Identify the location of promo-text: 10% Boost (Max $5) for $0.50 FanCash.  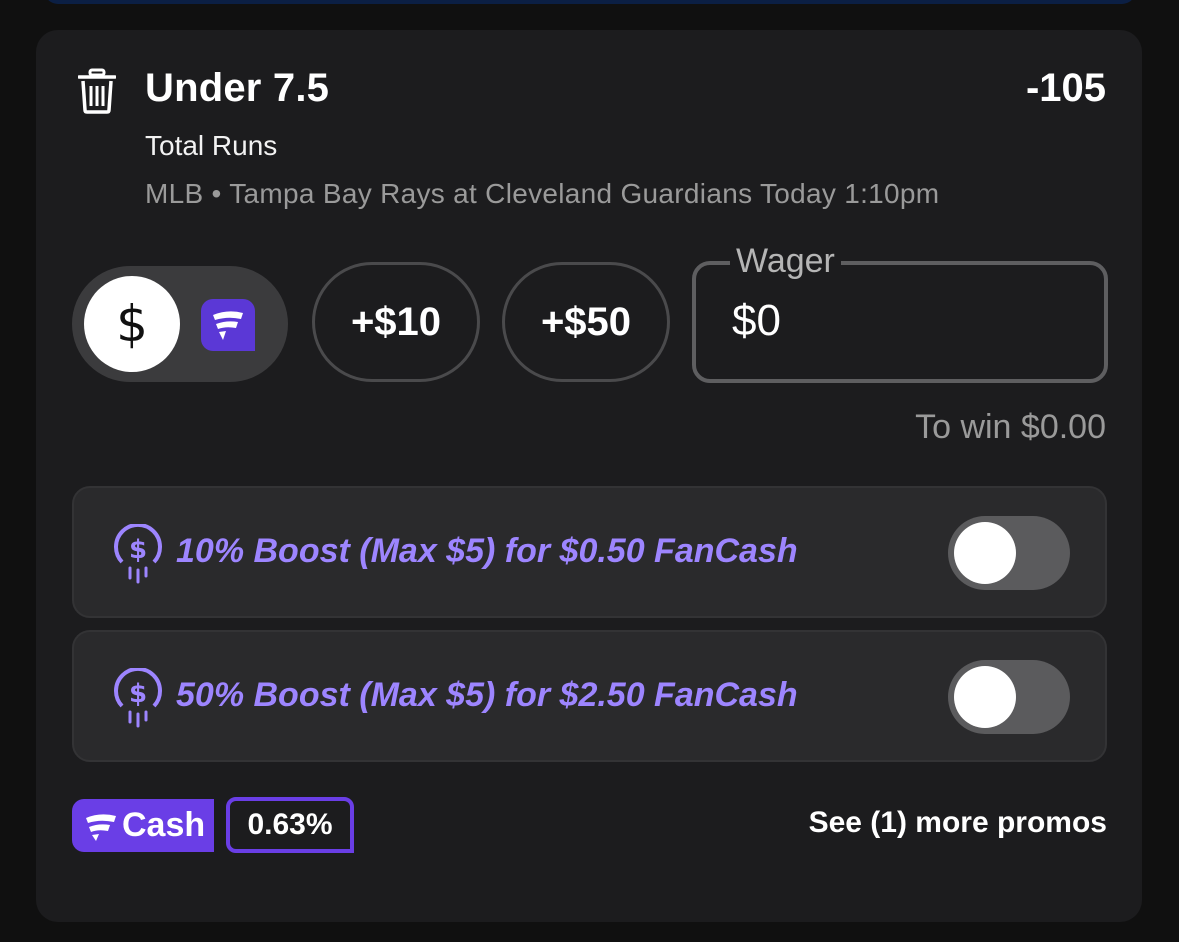
(487, 551).